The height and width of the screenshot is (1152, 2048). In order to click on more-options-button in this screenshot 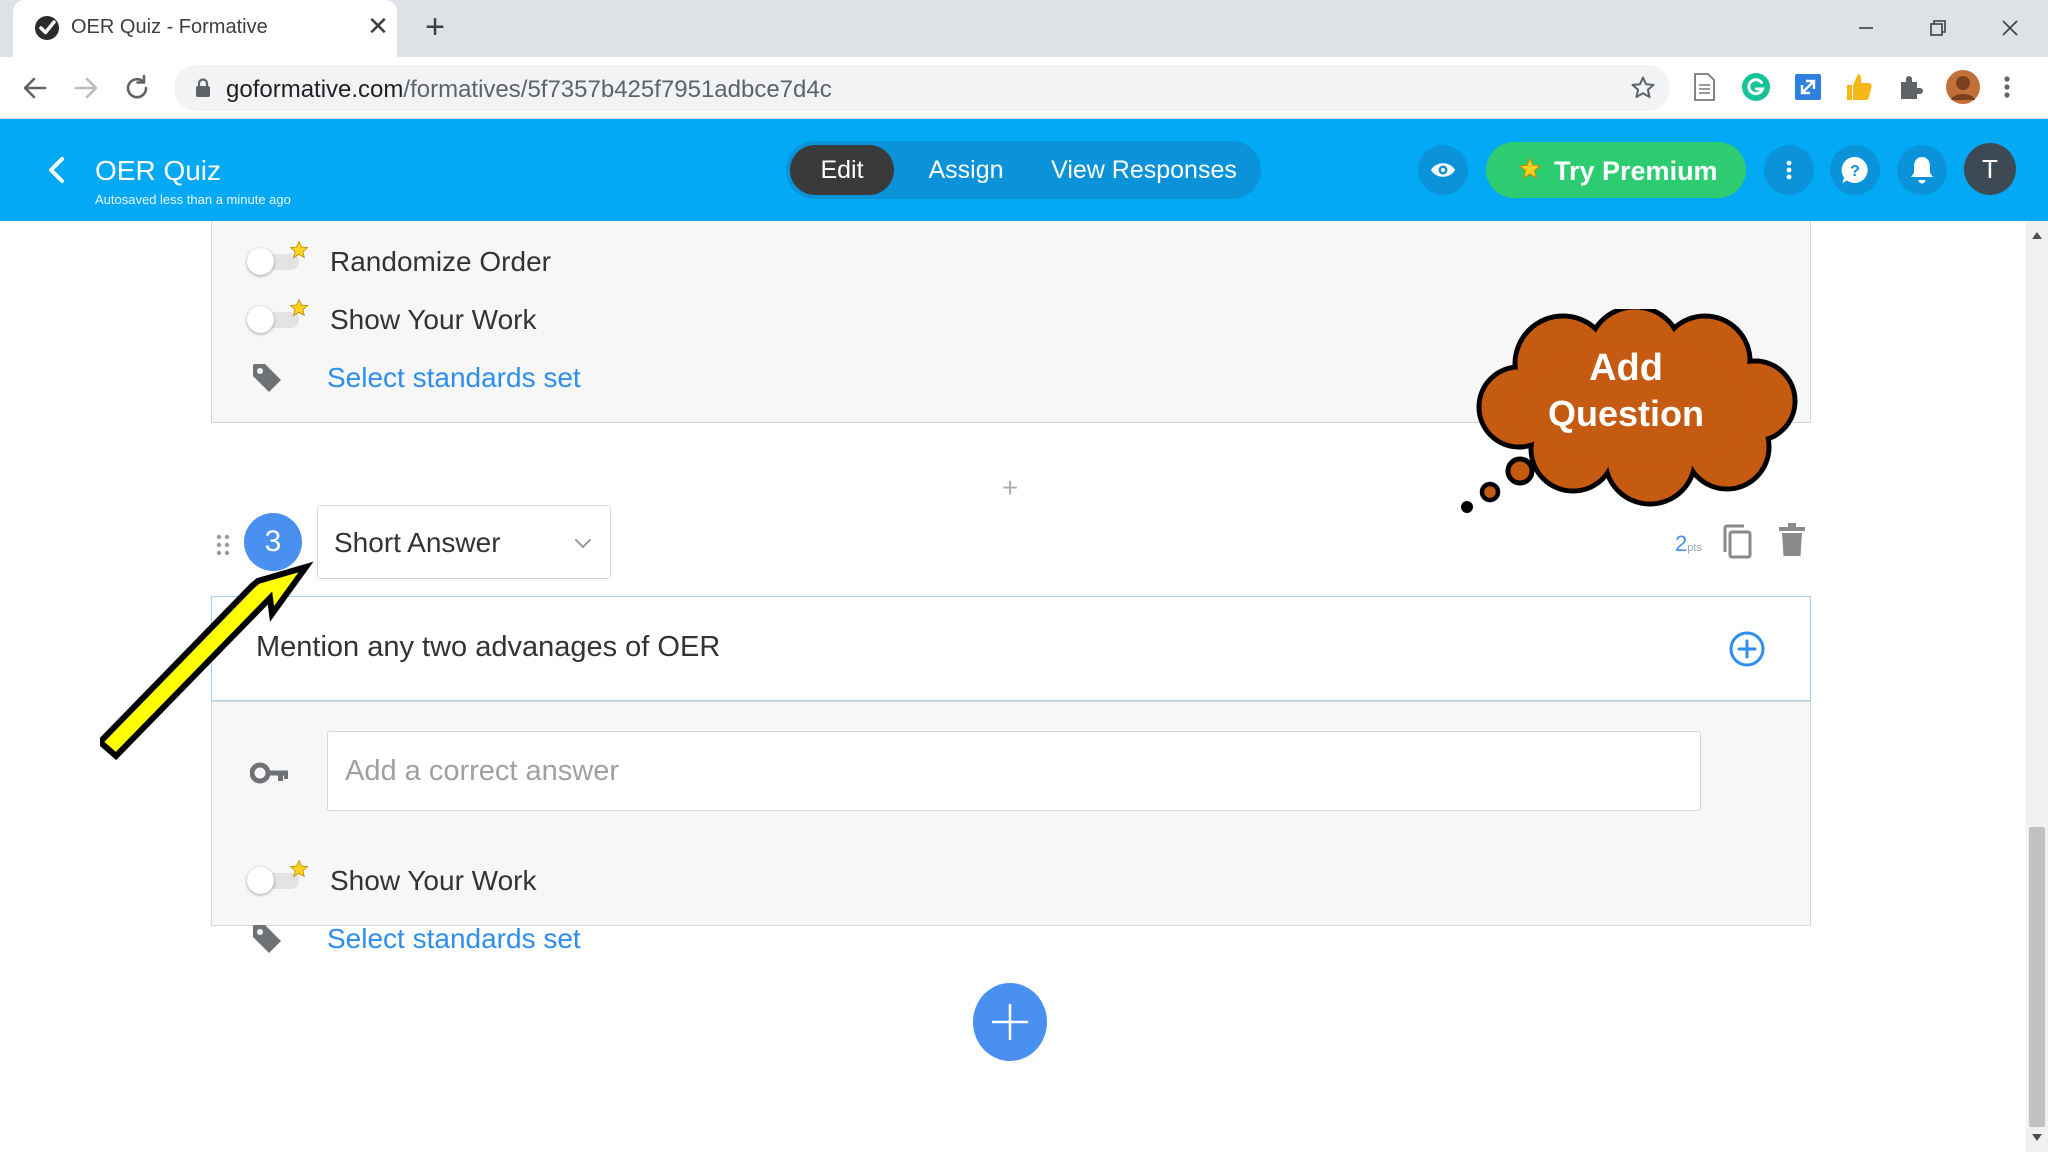, I will do `click(1789, 170)`.